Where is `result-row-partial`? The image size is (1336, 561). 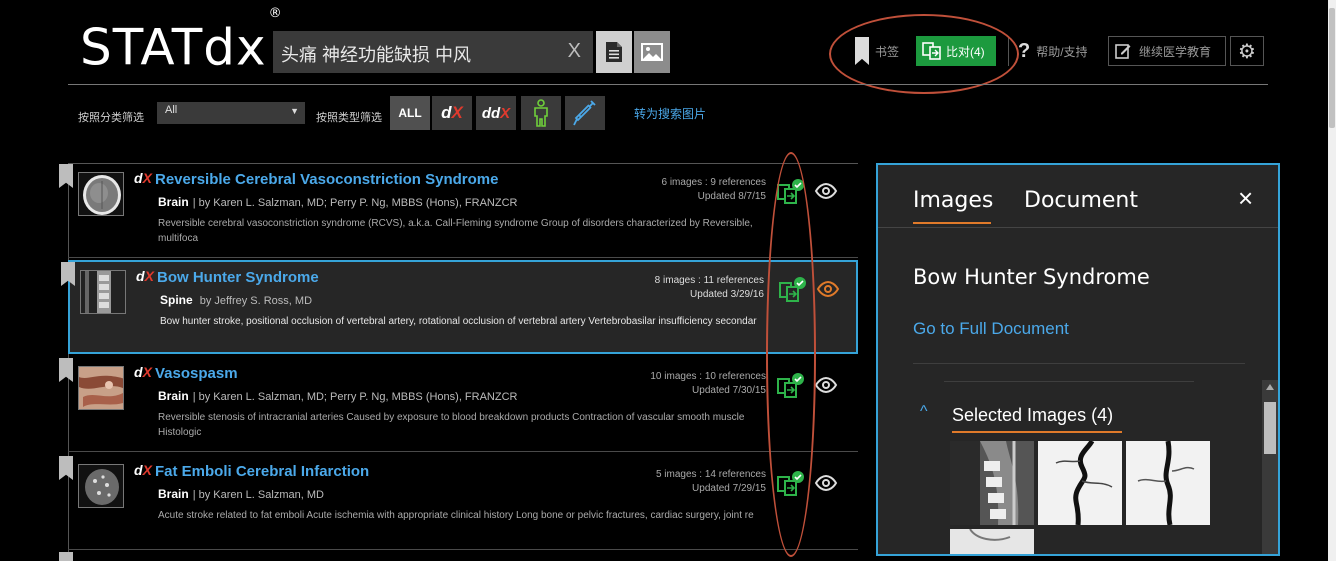 result-row-partial is located at coordinates (458, 556).